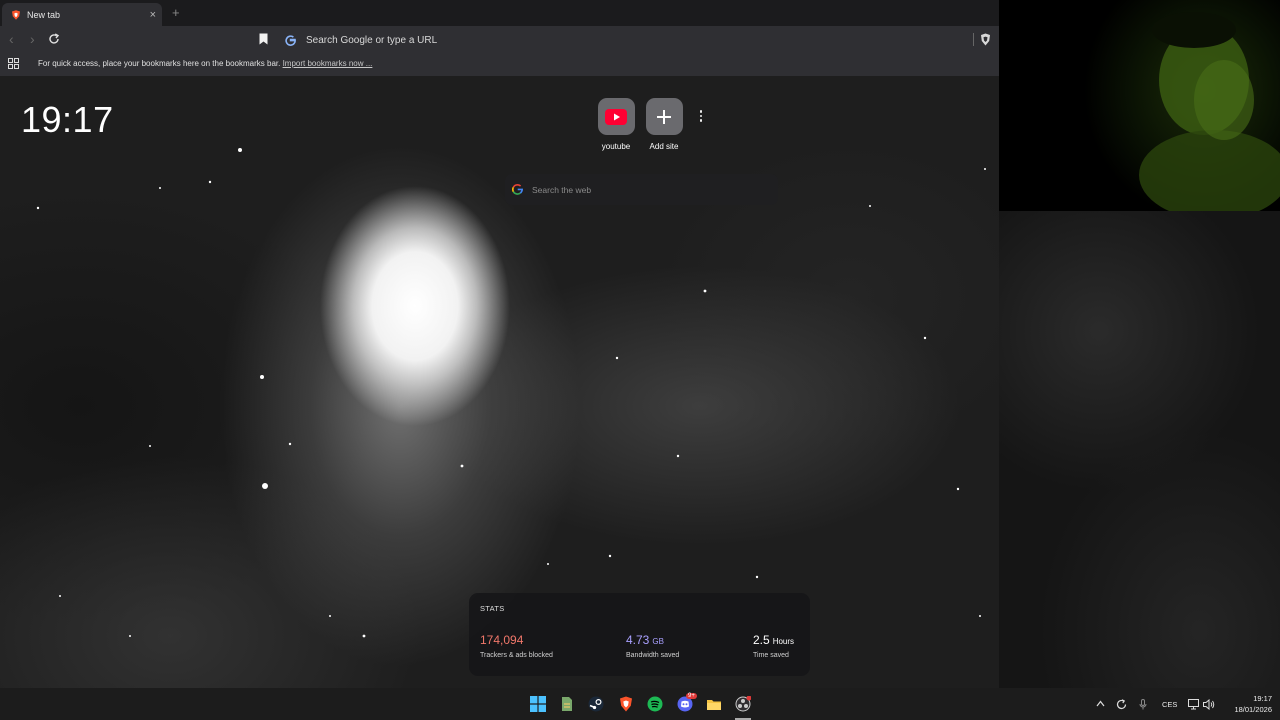 The width and height of the screenshot is (1280, 720). What do you see at coordinates (1169, 704) in the screenshot?
I see `language-indicator: CES` at bounding box center [1169, 704].